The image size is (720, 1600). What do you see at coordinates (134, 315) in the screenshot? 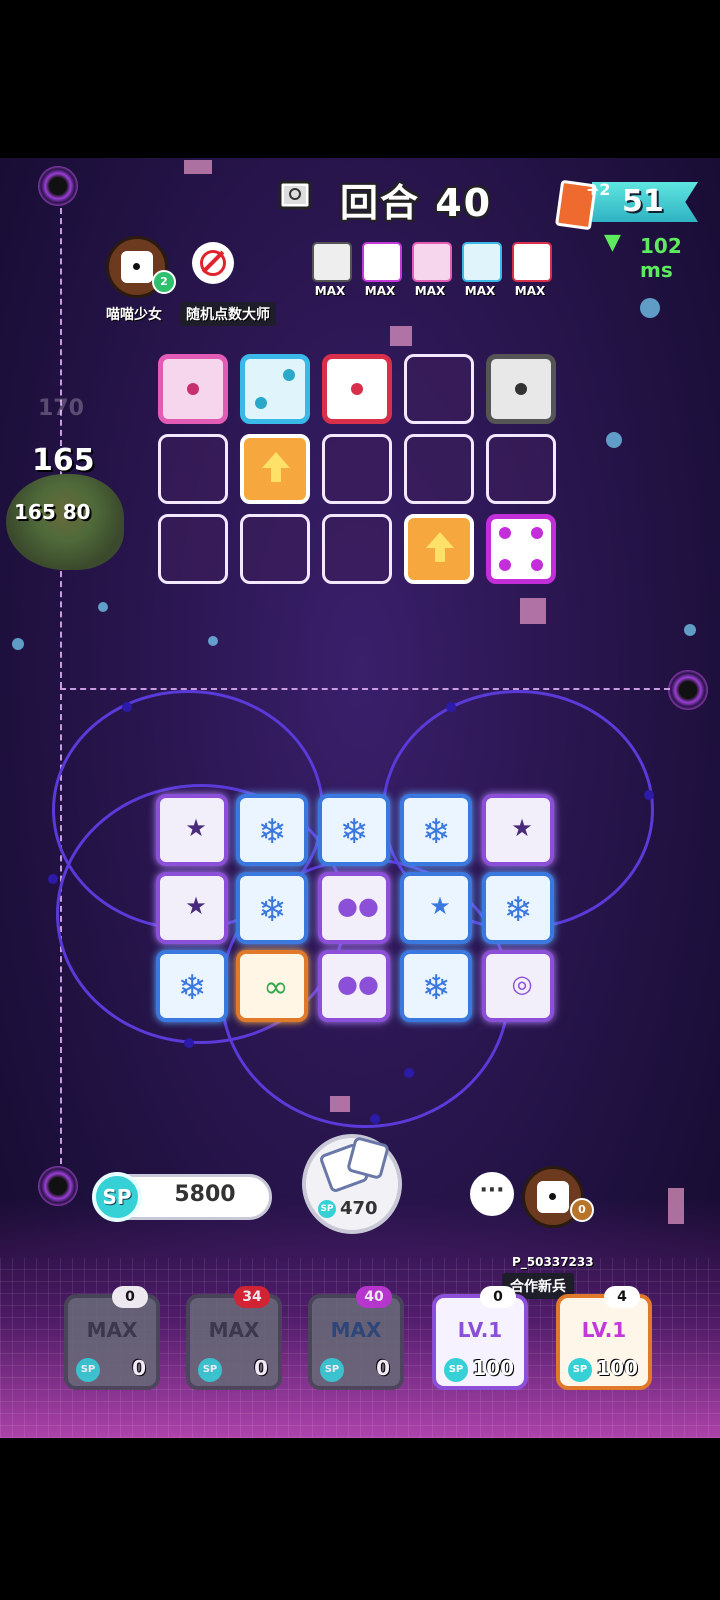
I see `opponent-name: 喵喵少女` at bounding box center [134, 315].